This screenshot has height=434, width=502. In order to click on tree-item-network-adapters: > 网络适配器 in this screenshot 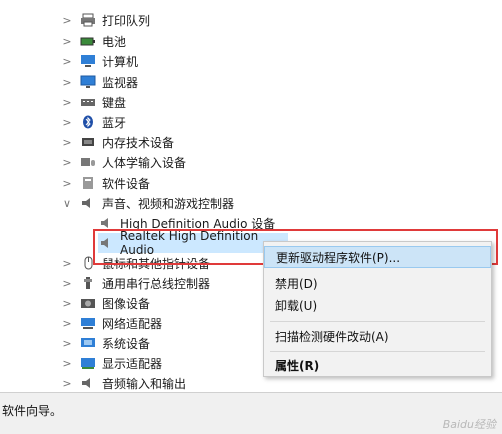, I will do `click(111, 323)`.